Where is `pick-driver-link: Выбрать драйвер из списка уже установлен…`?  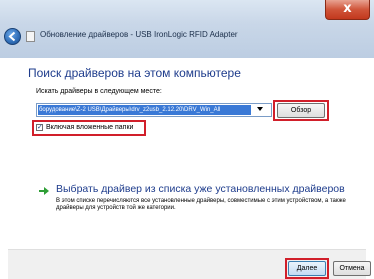 pick-driver-link: Выбрать драйвер из списка уже установлен… is located at coordinates (200, 189).